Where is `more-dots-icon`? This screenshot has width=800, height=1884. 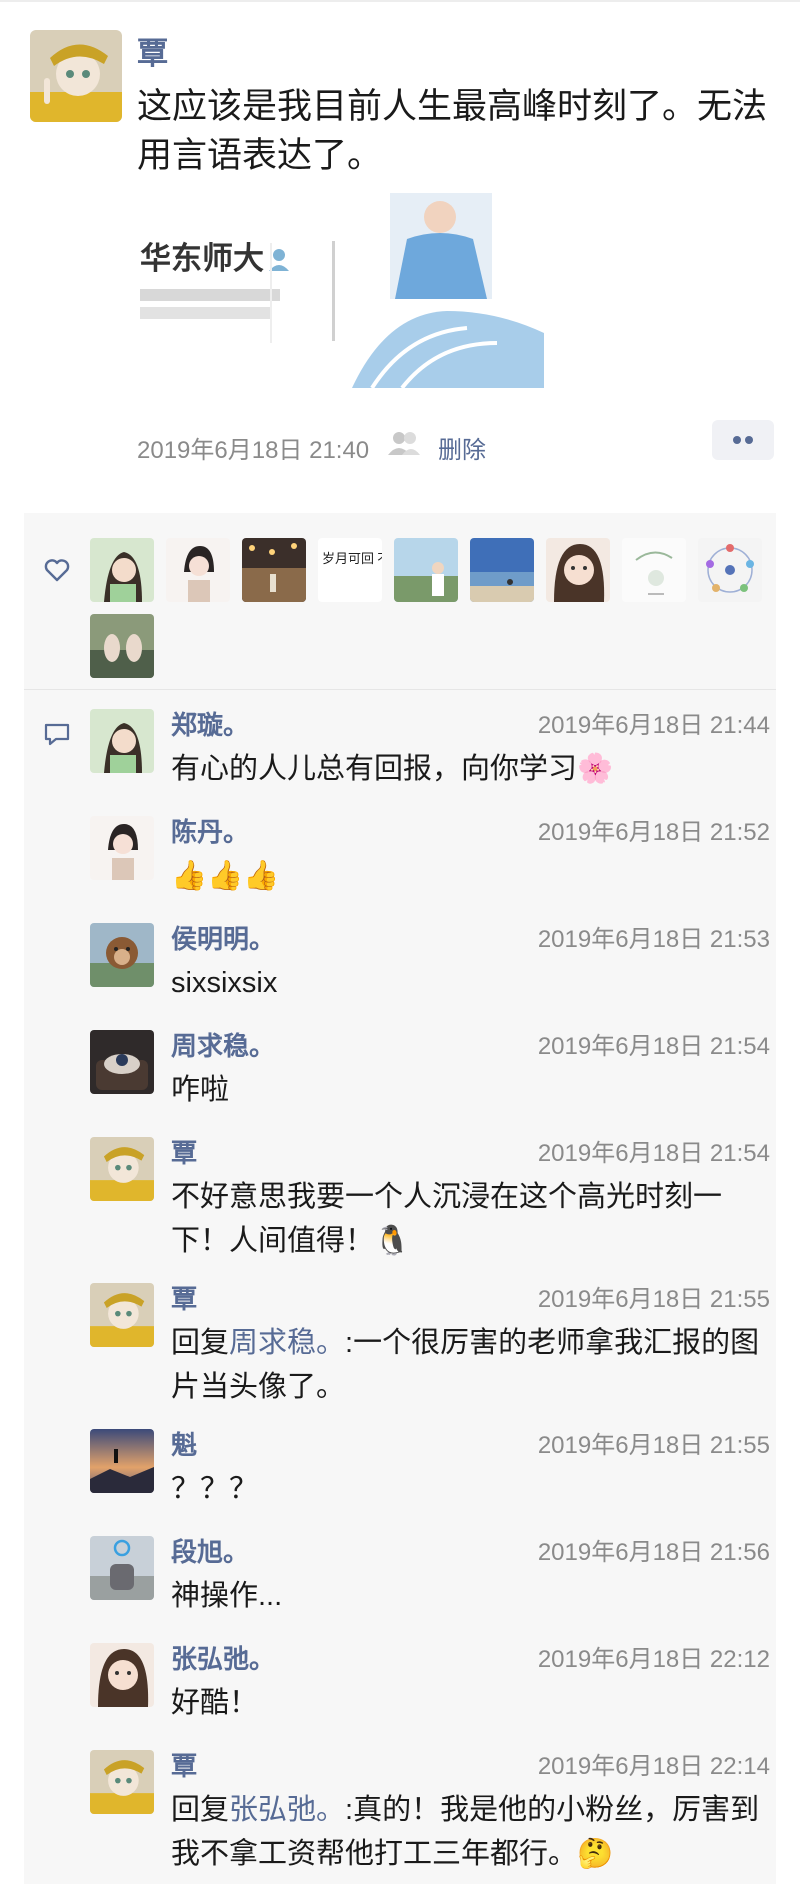
more-dots-icon is located at coordinates (743, 440).